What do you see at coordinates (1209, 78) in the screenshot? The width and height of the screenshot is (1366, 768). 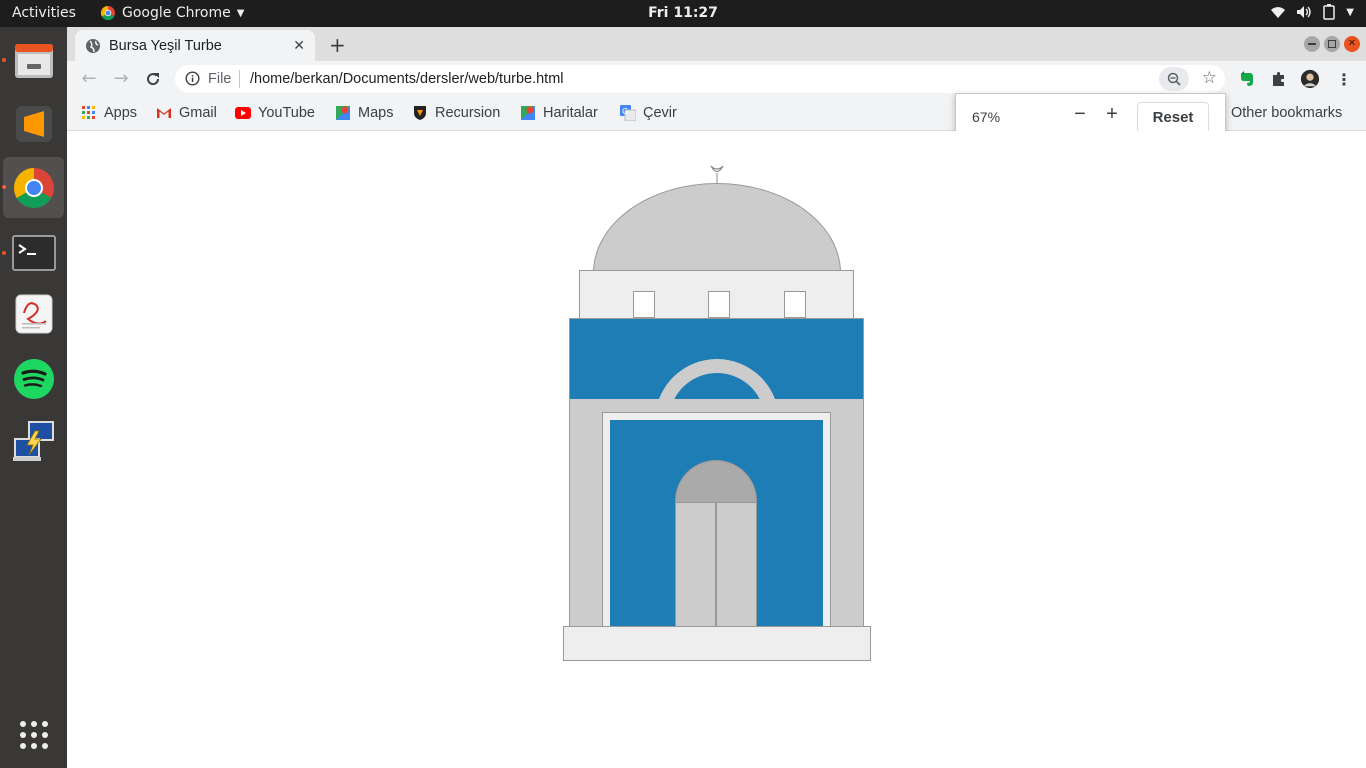 I see `bookmark-star-icon: ☆` at bounding box center [1209, 78].